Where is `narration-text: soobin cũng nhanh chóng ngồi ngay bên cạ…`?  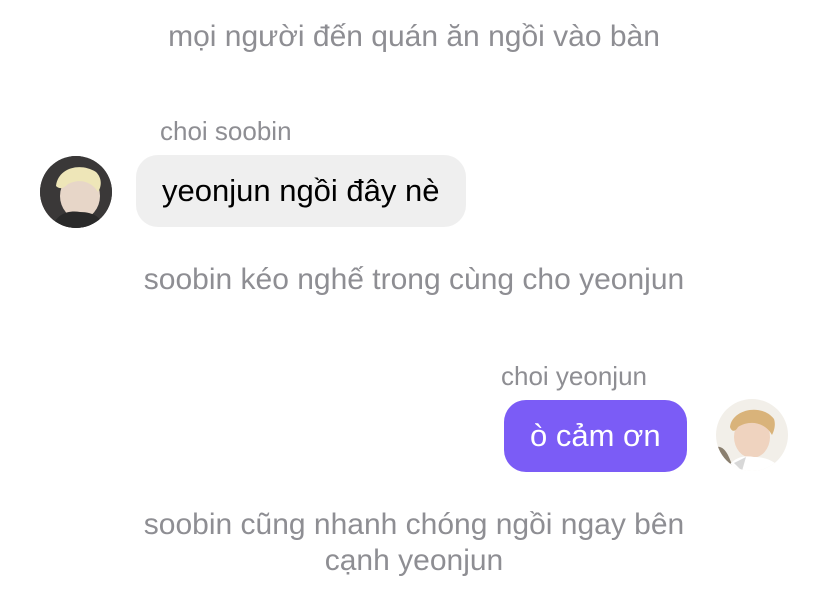 narration-text: soobin cũng nhanh chóng ngồi ngay bên cạ… is located at coordinates (414, 543).